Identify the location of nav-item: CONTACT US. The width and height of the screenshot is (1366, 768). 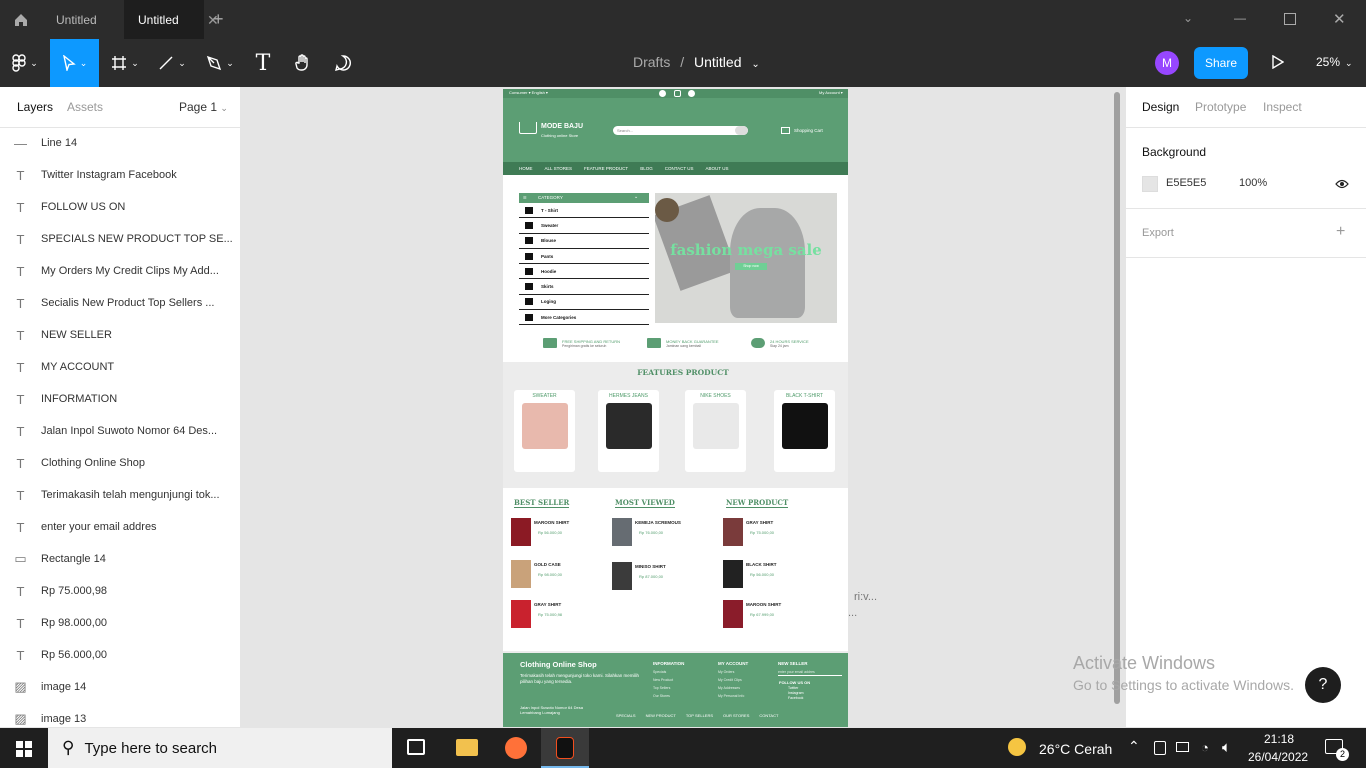
(679, 168).